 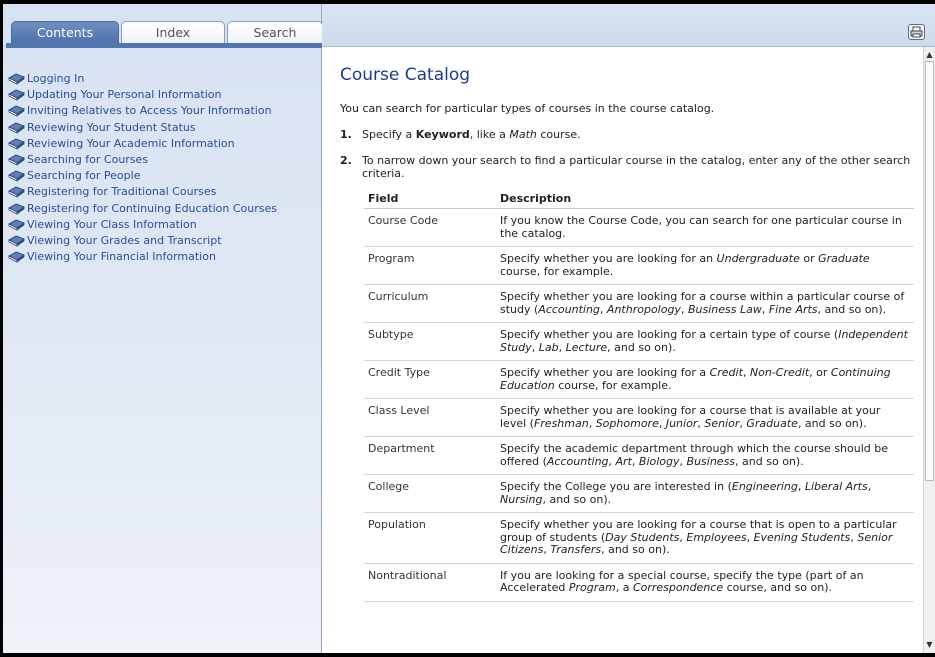 I want to click on field-cell: Class Level, so click(x=430, y=417).